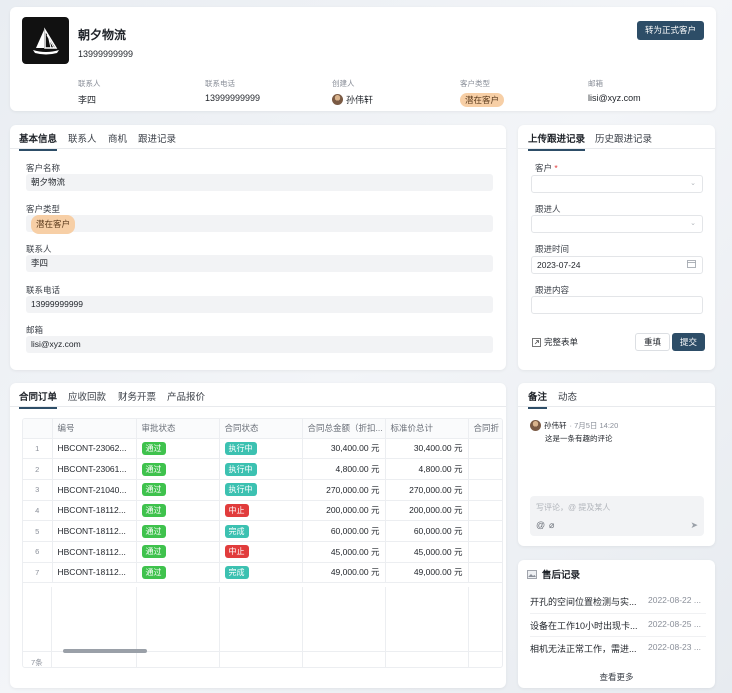 The image size is (732, 693). What do you see at coordinates (616, 677) in the screenshot?
I see `view-more-link: 查看更多` at bounding box center [616, 677].